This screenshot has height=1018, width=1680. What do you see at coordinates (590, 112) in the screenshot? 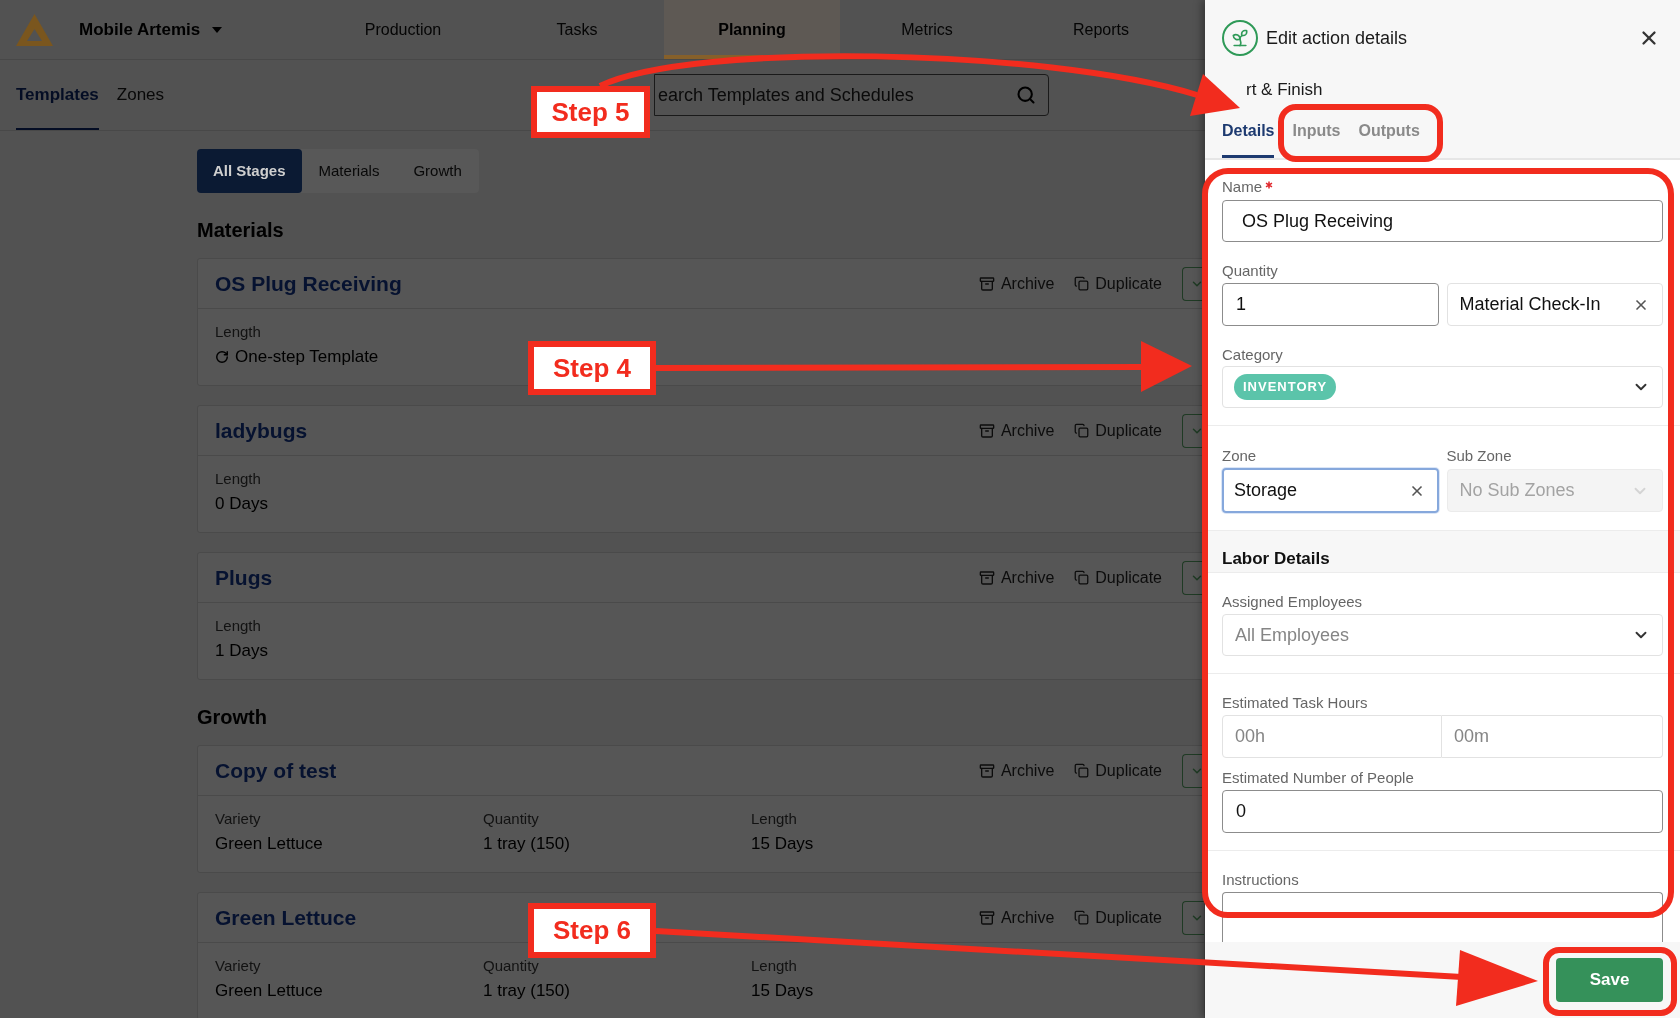
I see `step-callout: Step 5` at bounding box center [590, 112].